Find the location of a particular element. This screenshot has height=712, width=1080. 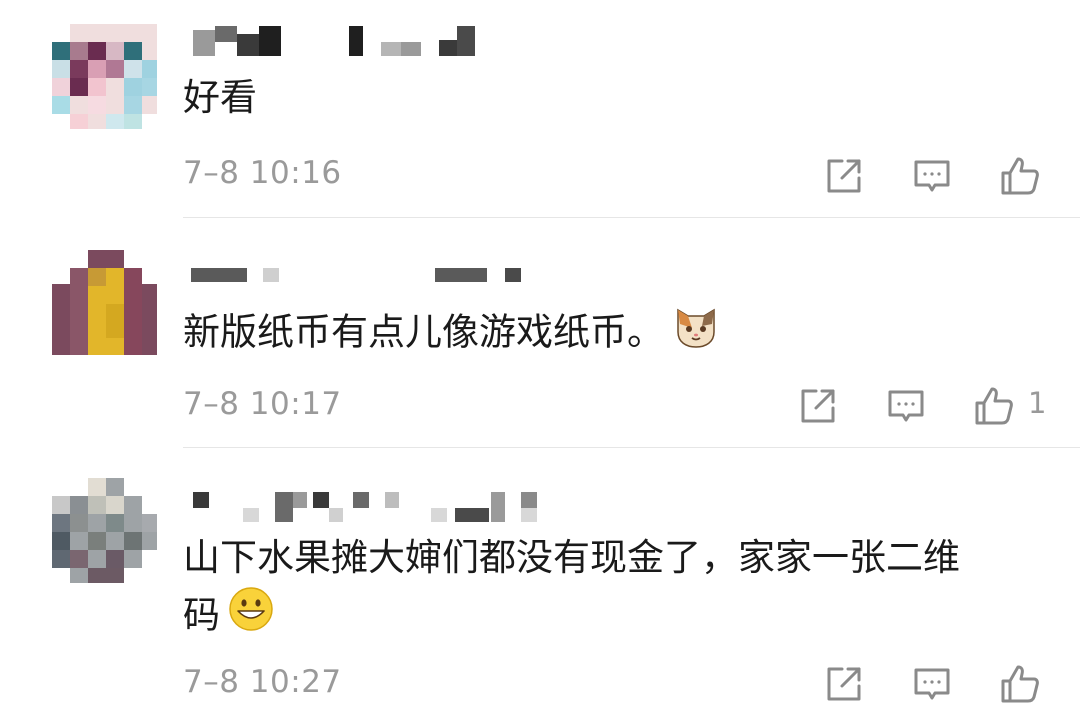

comment-timestamp: 7–8 10:27 is located at coordinates (262, 682).